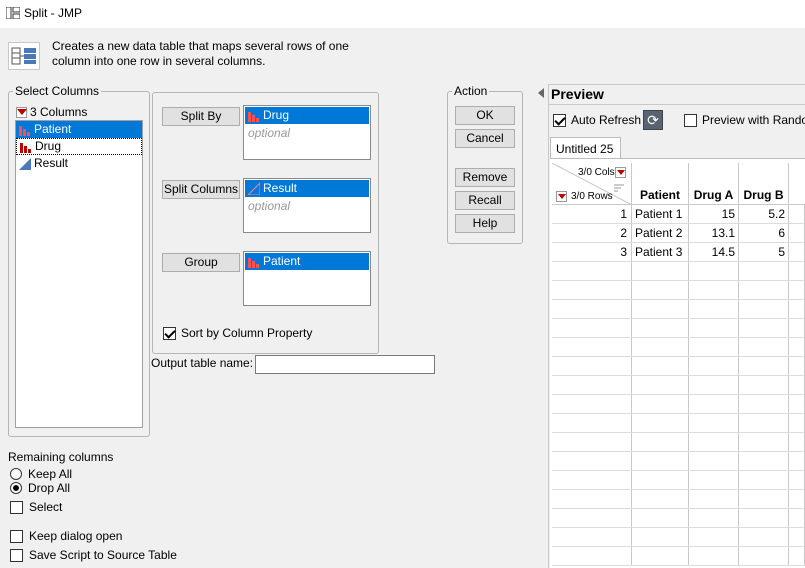 Image resolution: width=805 pixels, height=568 pixels. What do you see at coordinates (21, 112) in the screenshot?
I see `red-triangle-menu-icon` at bounding box center [21, 112].